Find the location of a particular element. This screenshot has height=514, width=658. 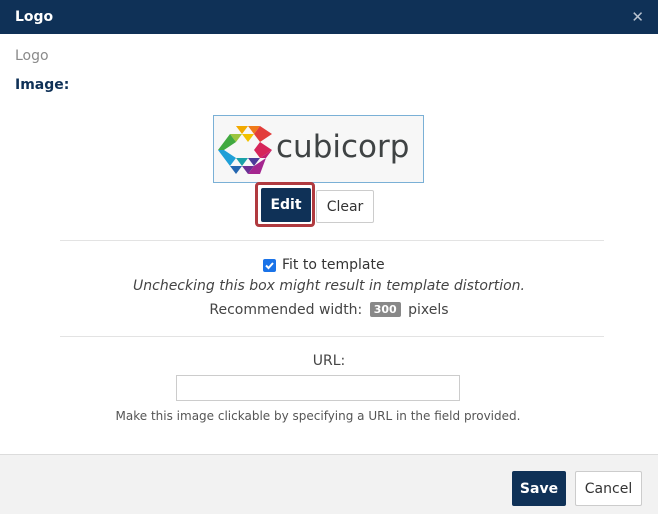

recommended-width: Recommended width: 300 pixels is located at coordinates (329, 310).